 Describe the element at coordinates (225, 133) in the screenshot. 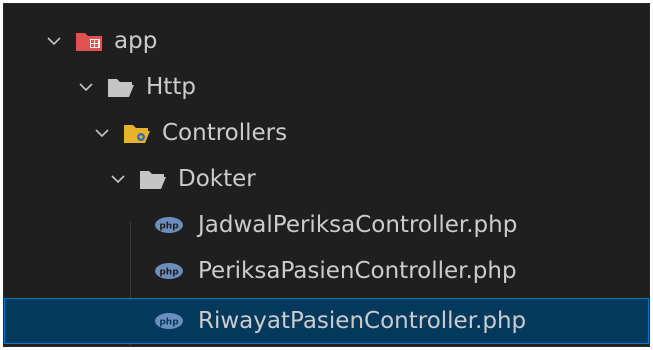

I see `tree-item-label: Controllers` at that location.